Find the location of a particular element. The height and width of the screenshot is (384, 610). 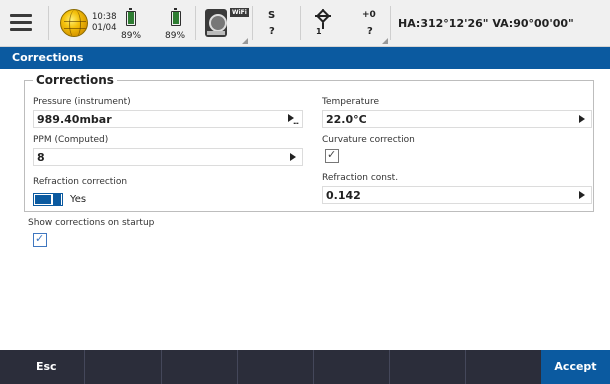

offset-label: +0 is located at coordinates (369, 15).